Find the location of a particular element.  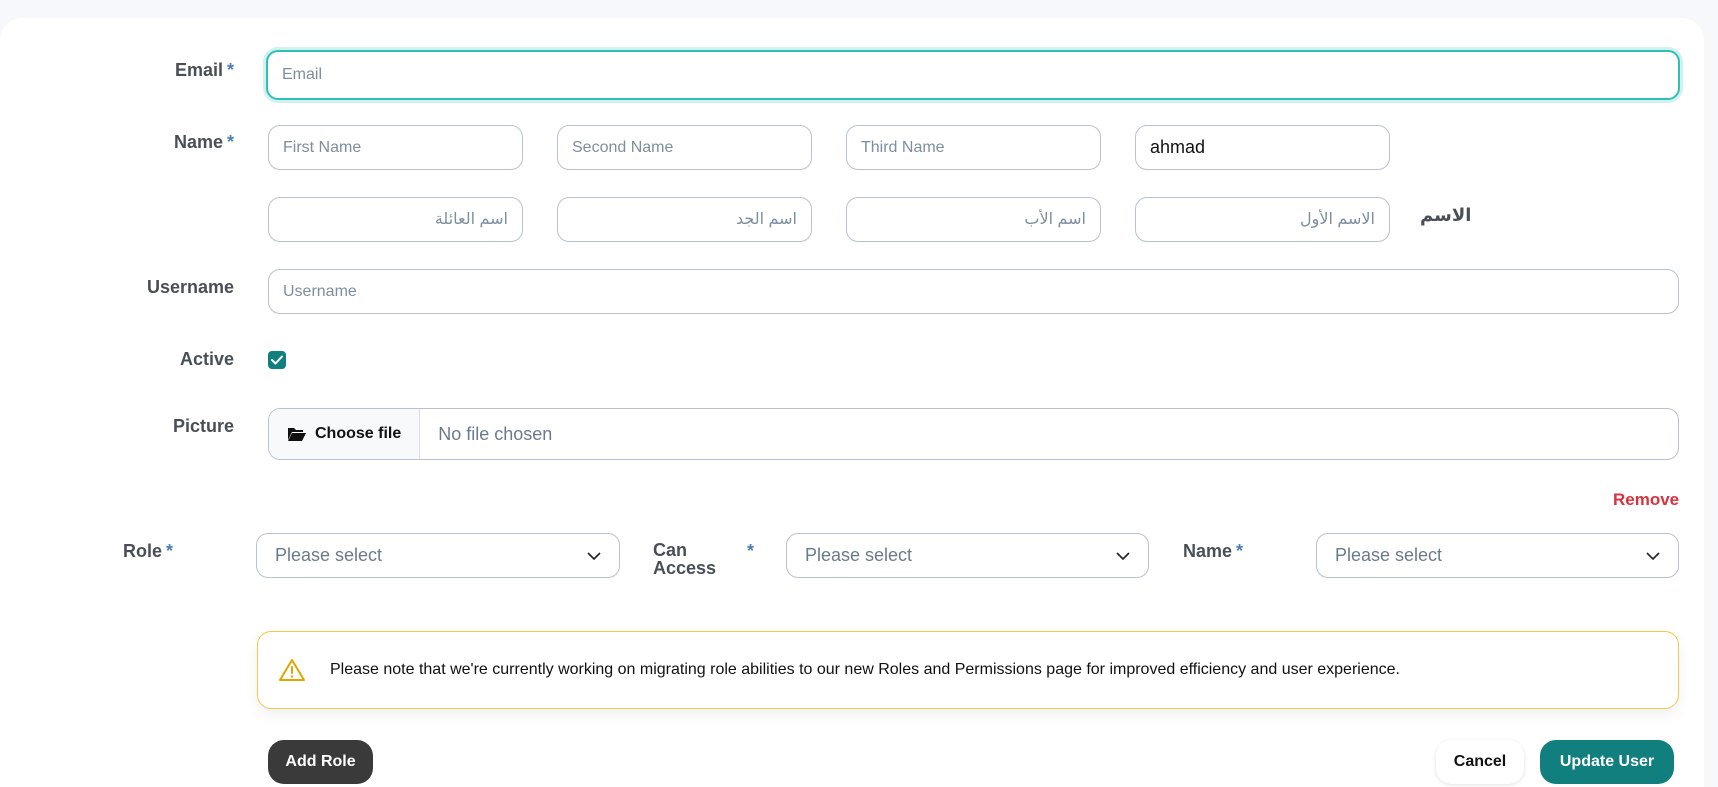

can-access-select: Please select is located at coordinates (967, 555).